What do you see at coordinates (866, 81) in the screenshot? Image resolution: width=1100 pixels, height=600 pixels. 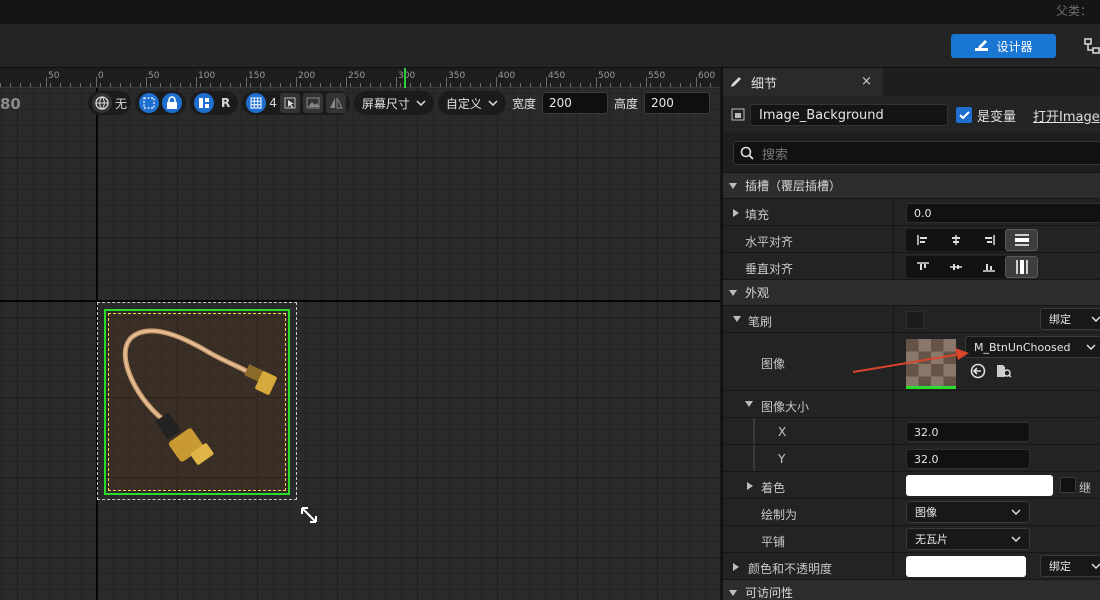 I see `close-icon: ×` at bounding box center [866, 81].